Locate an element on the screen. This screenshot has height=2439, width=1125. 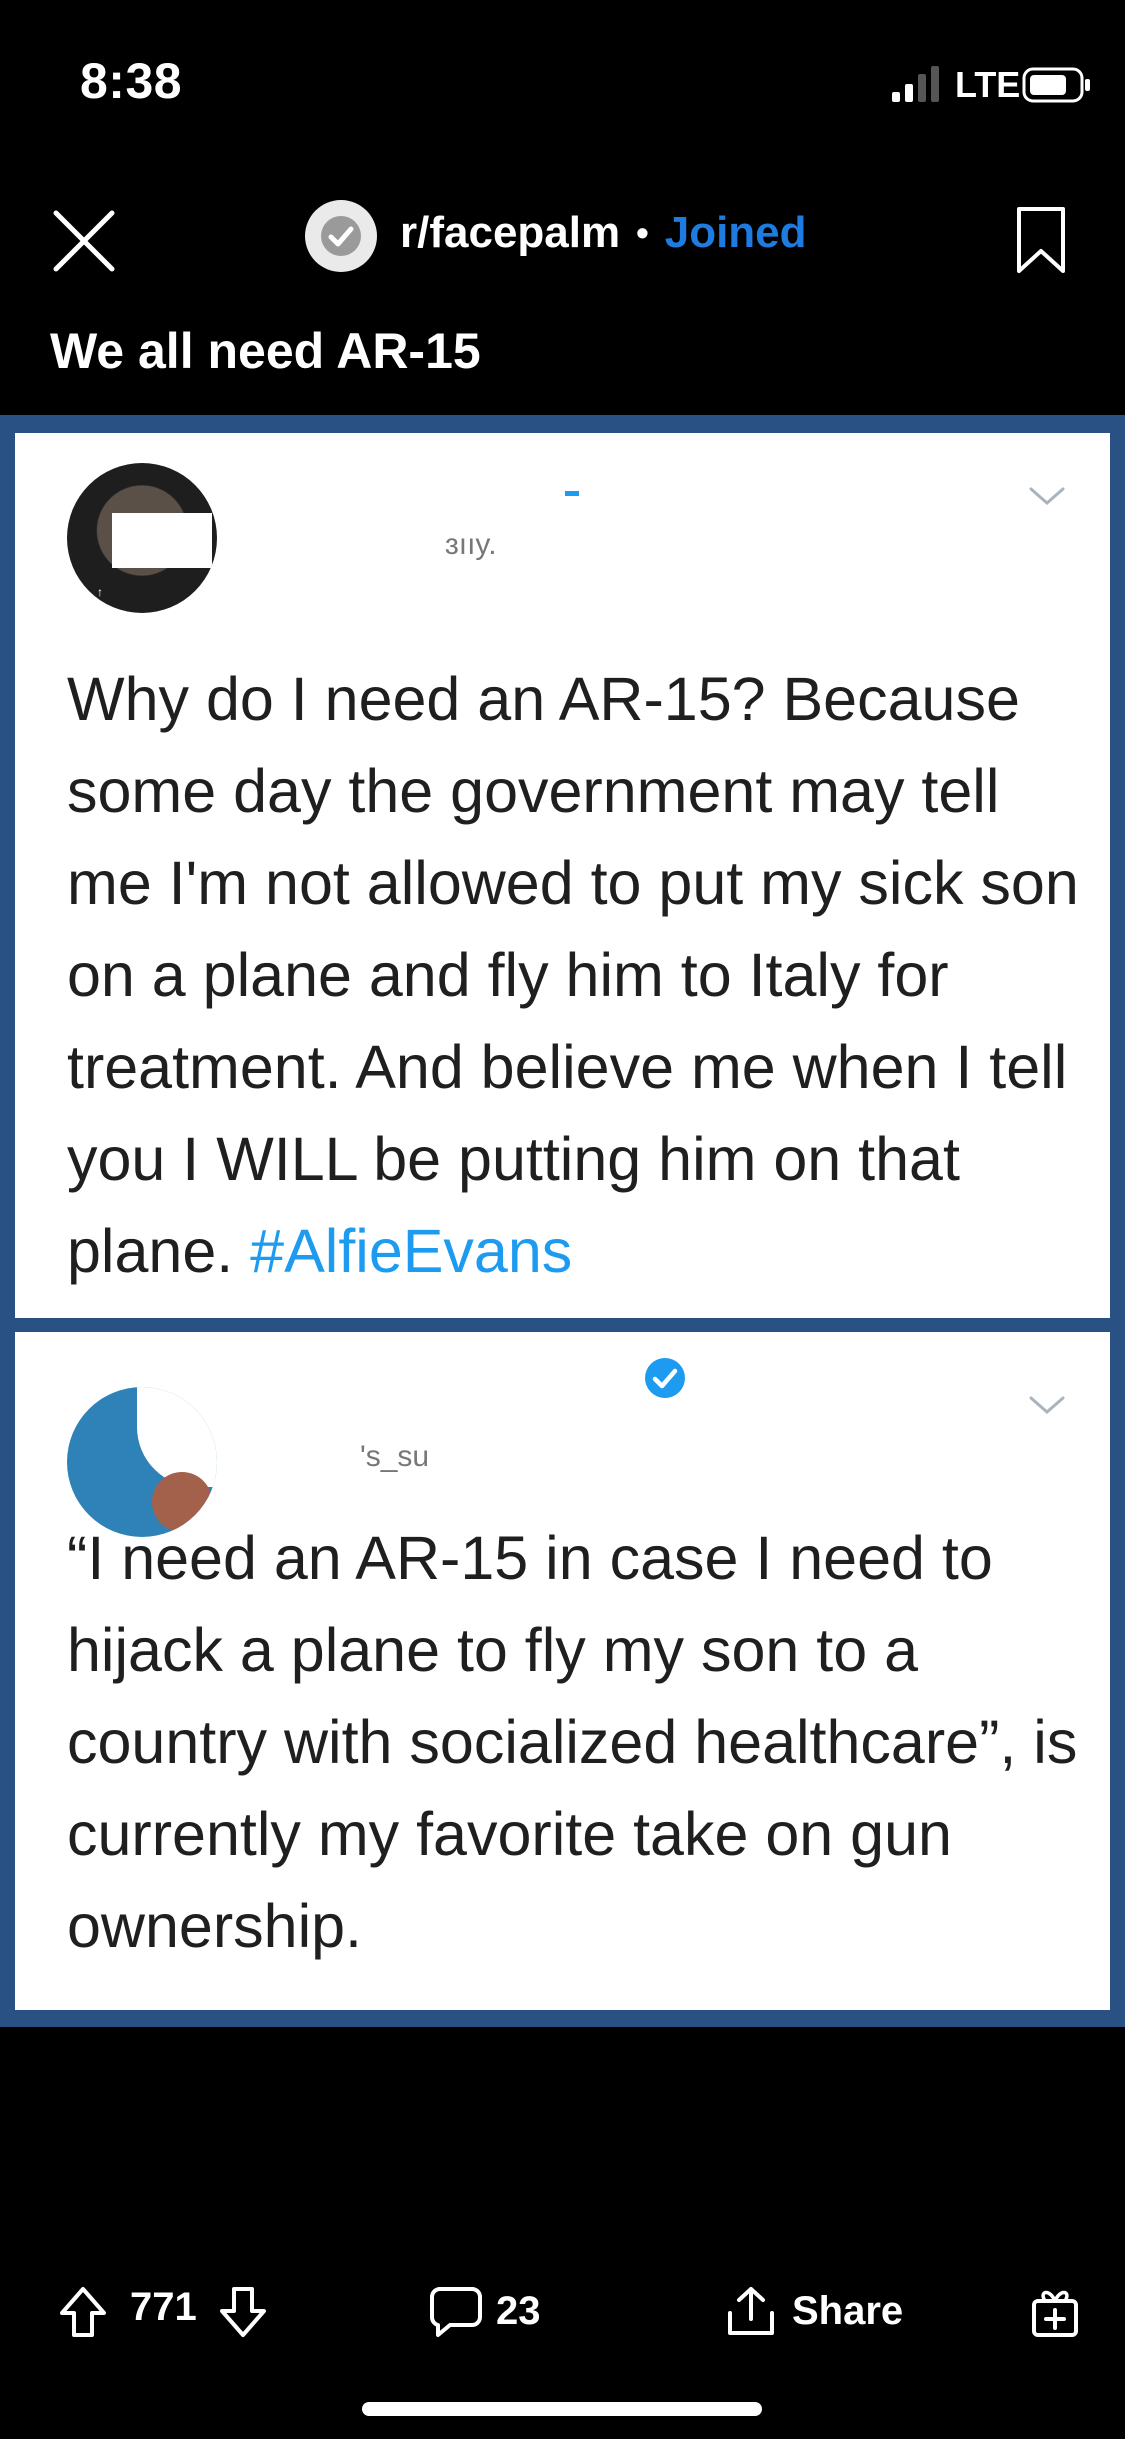
redaction-artifact is located at coordinates (572, 493).